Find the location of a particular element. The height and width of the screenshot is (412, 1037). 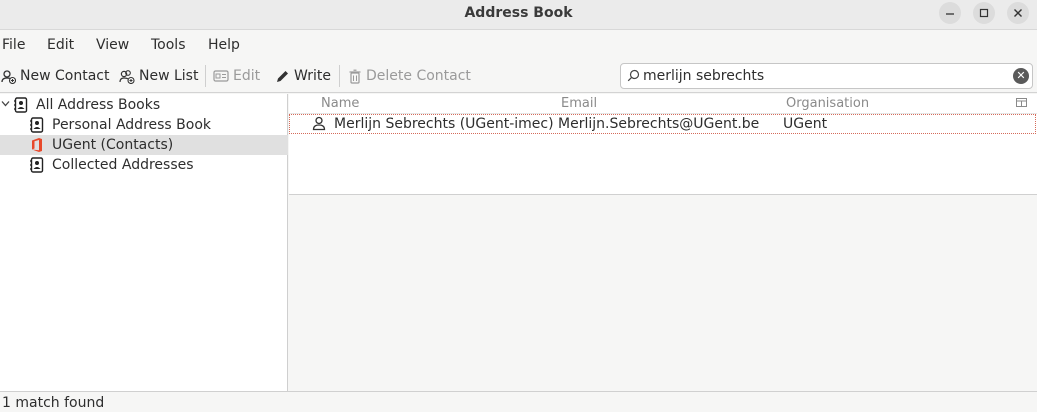

menu-file-label: File is located at coordinates (14, 45).